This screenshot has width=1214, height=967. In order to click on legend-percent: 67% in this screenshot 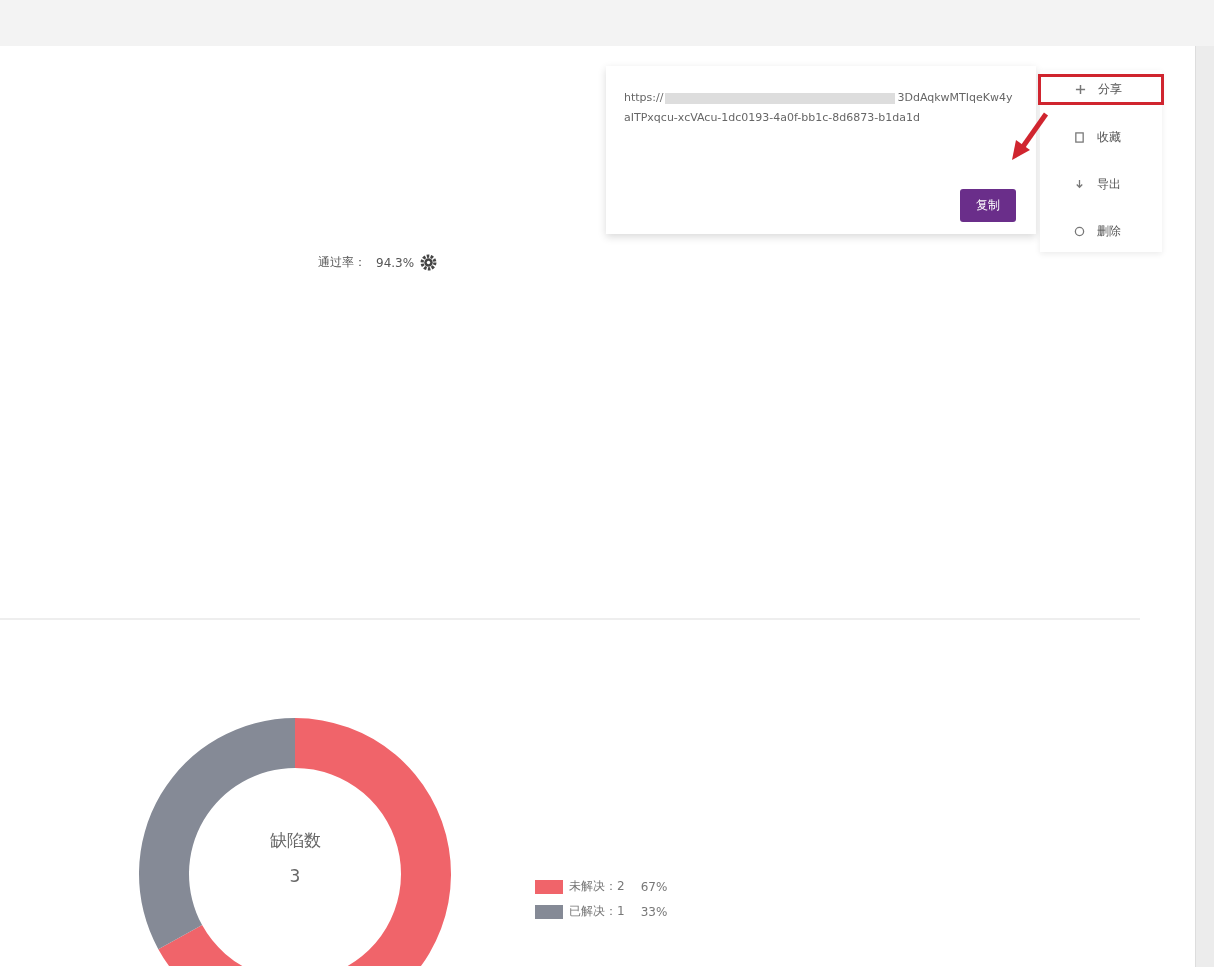, I will do `click(654, 886)`.